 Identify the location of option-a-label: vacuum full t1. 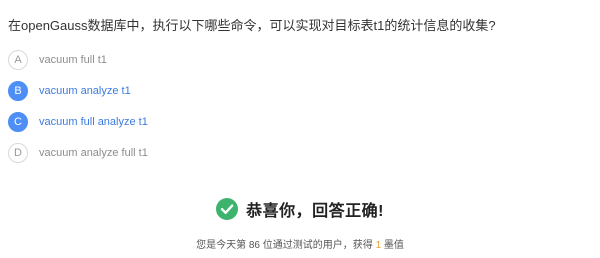
(73, 60).